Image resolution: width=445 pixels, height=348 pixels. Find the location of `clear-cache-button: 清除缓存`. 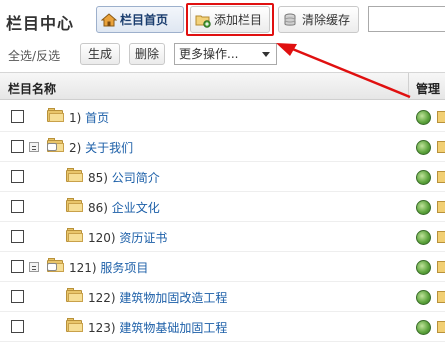

clear-cache-button: 清除缓存 is located at coordinates (318, 19).